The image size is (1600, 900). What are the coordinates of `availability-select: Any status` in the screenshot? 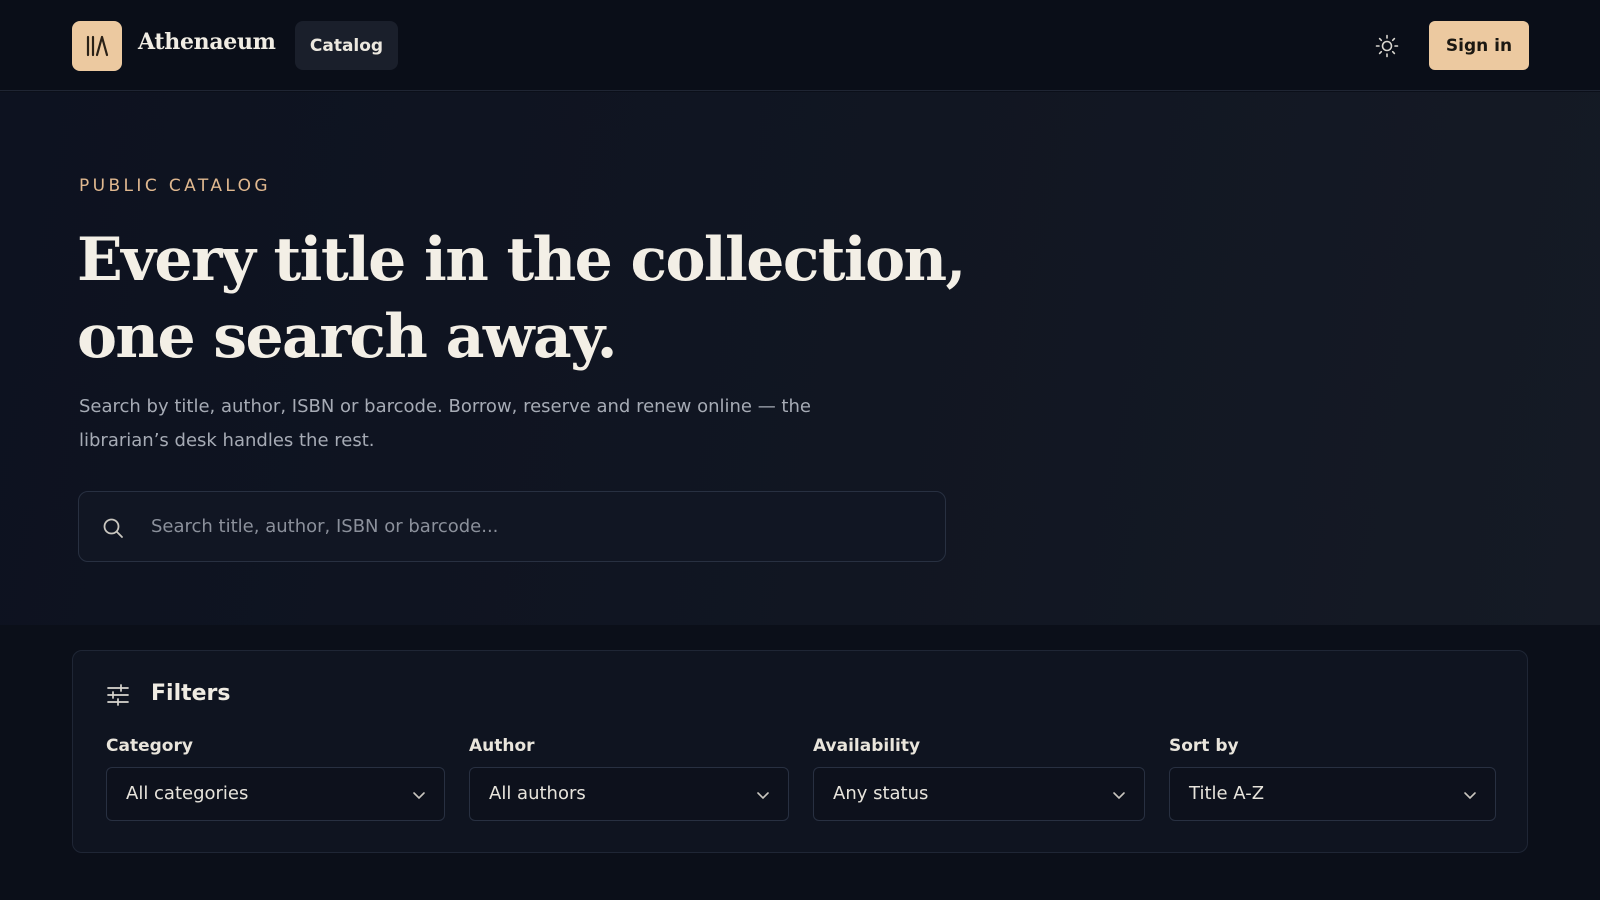 It's located at (979, 794).